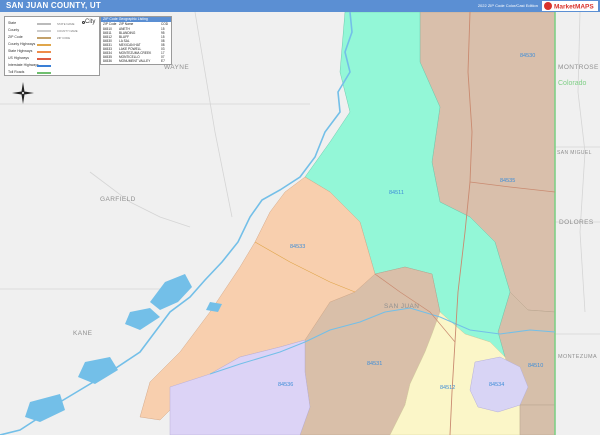  I want to click on legend-swatch-state-highways, so click(44, 52).